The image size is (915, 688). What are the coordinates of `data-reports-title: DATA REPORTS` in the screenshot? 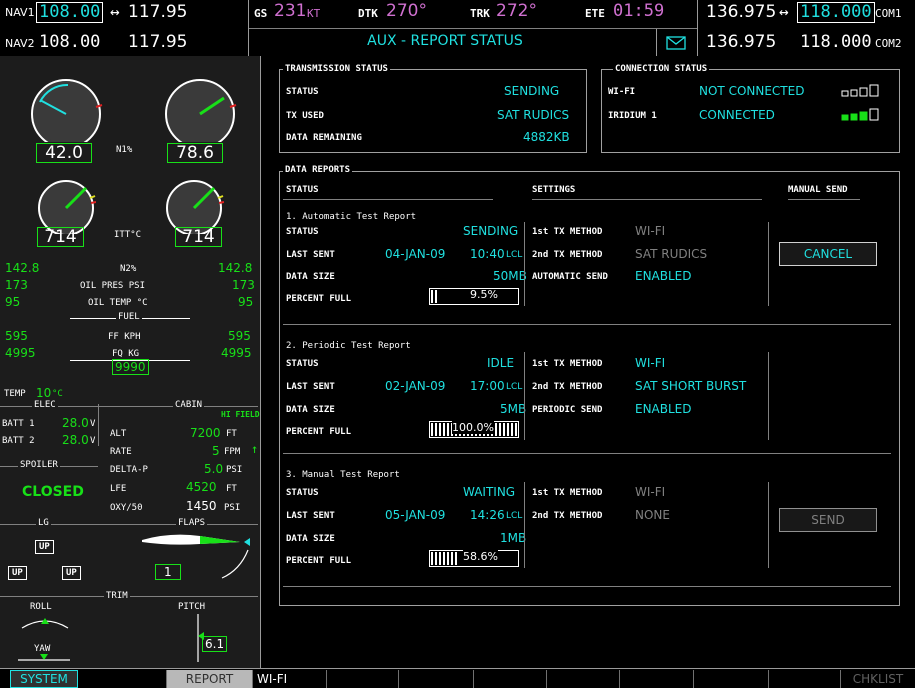 It's located at (318, 170).